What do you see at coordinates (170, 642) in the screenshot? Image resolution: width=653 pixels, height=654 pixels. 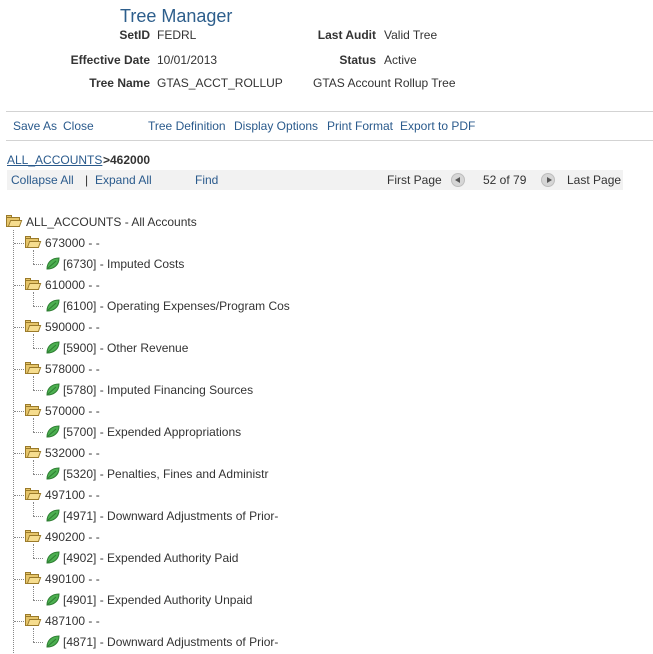 I see `tree-leaf-label: [4871] - Downward Adjustments of Prior-` at bounding box center [170, 642].